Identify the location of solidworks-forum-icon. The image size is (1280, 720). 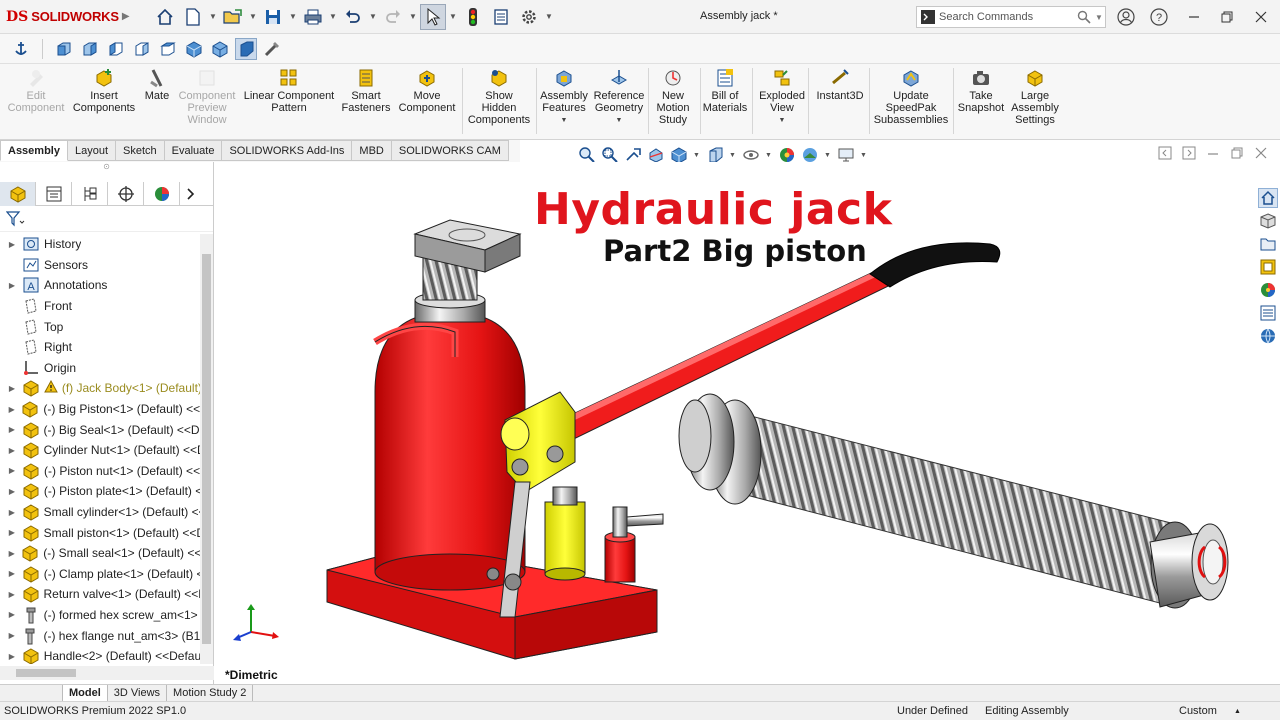
(1268, 336).